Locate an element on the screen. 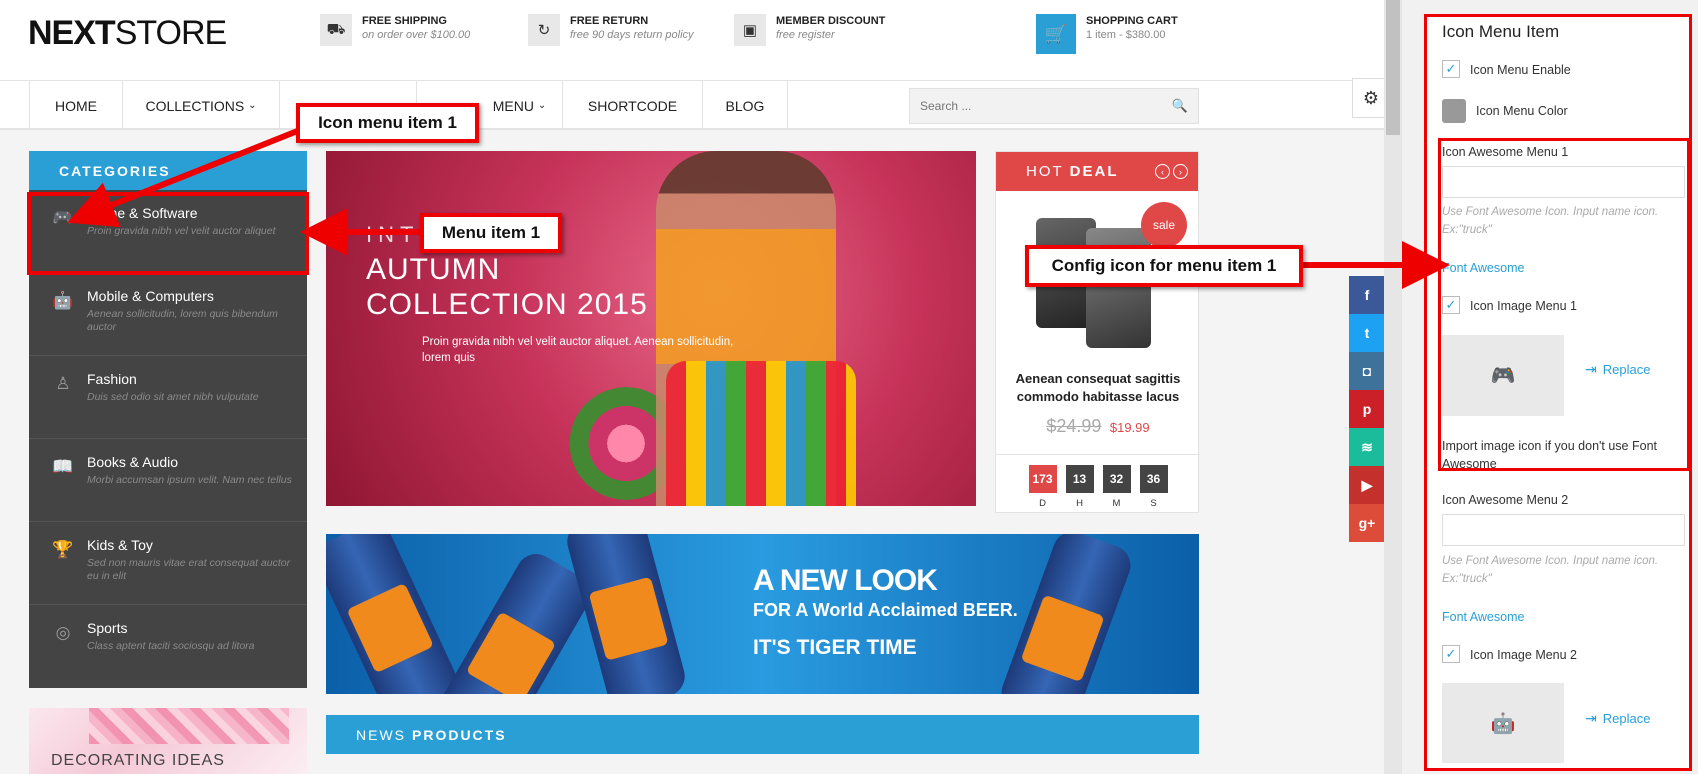 This screenshot has height=774, width=1698. icon-awesome-menu-1-input is located at coordinates (1563, 182).